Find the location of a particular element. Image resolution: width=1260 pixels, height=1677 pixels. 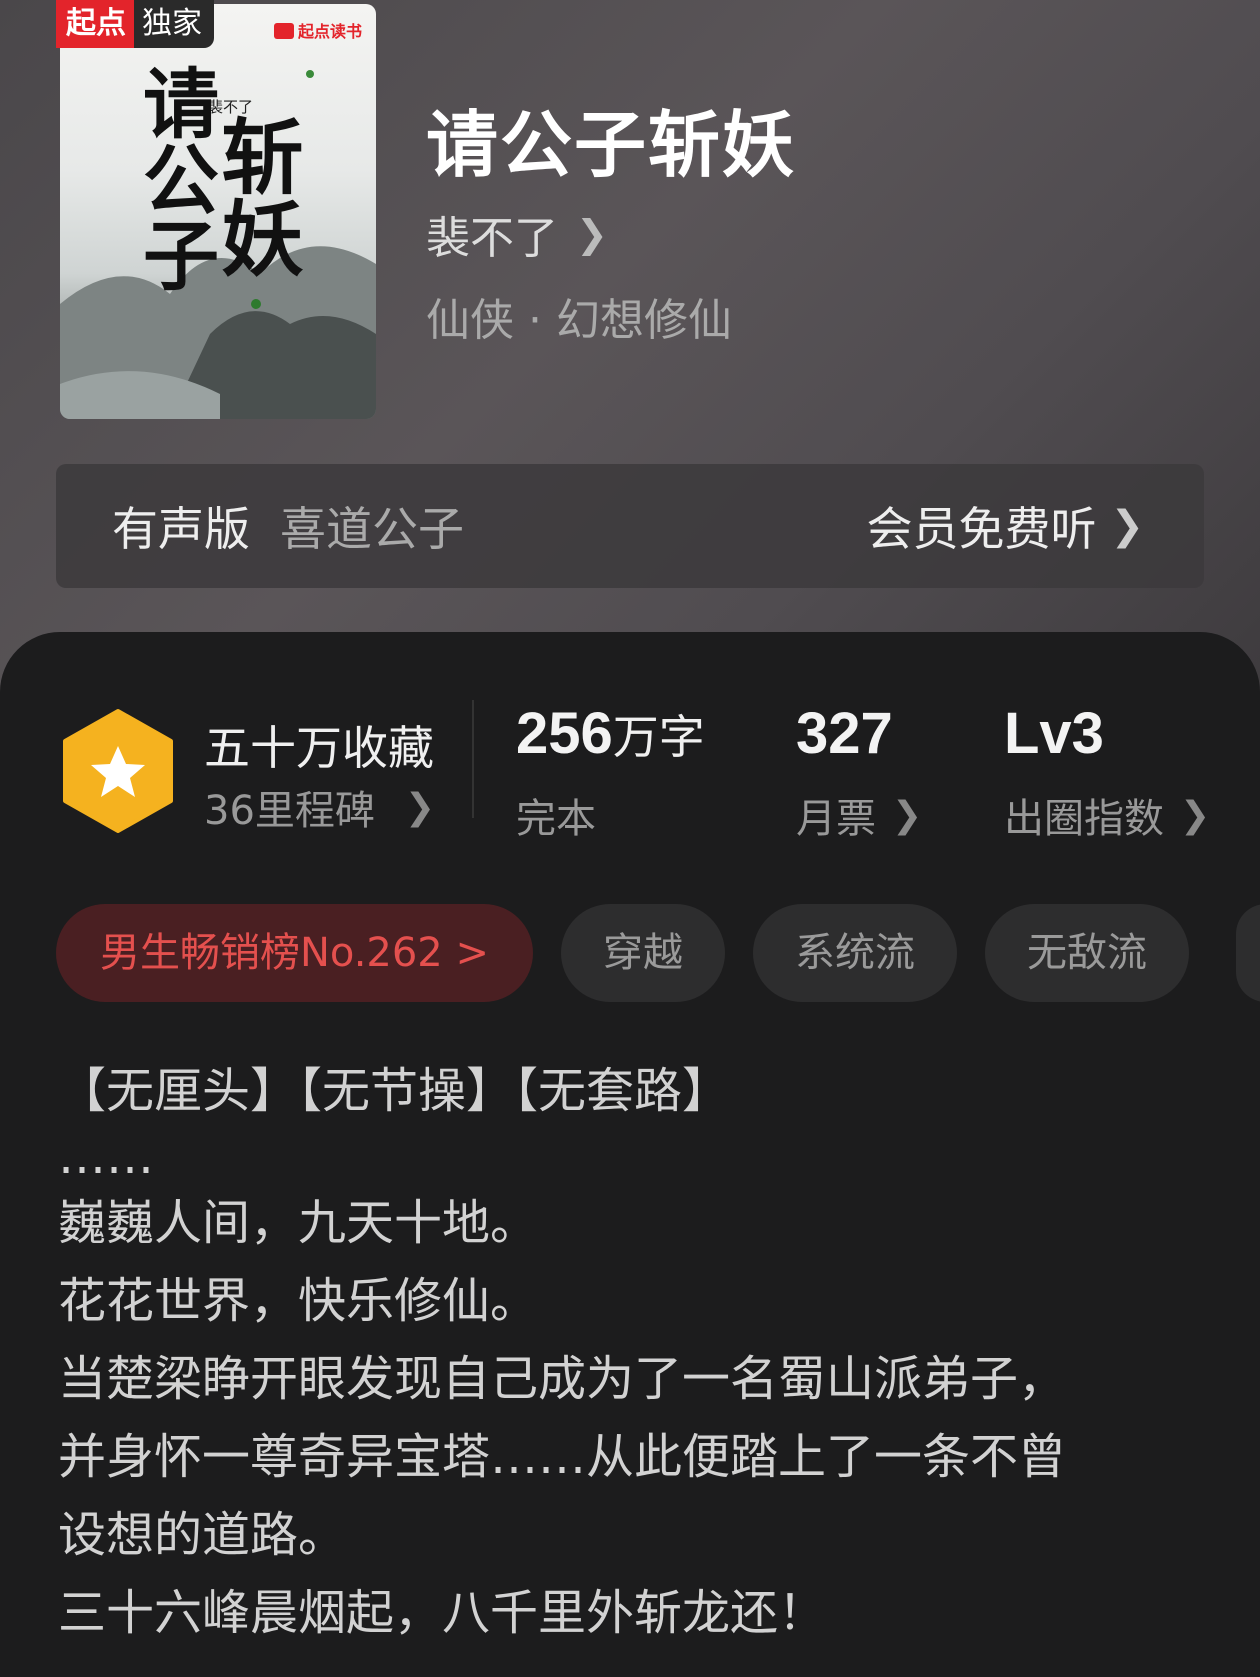

ranking-tag: 男生畅销榜No.262 > is located at coordinates (294, 953).